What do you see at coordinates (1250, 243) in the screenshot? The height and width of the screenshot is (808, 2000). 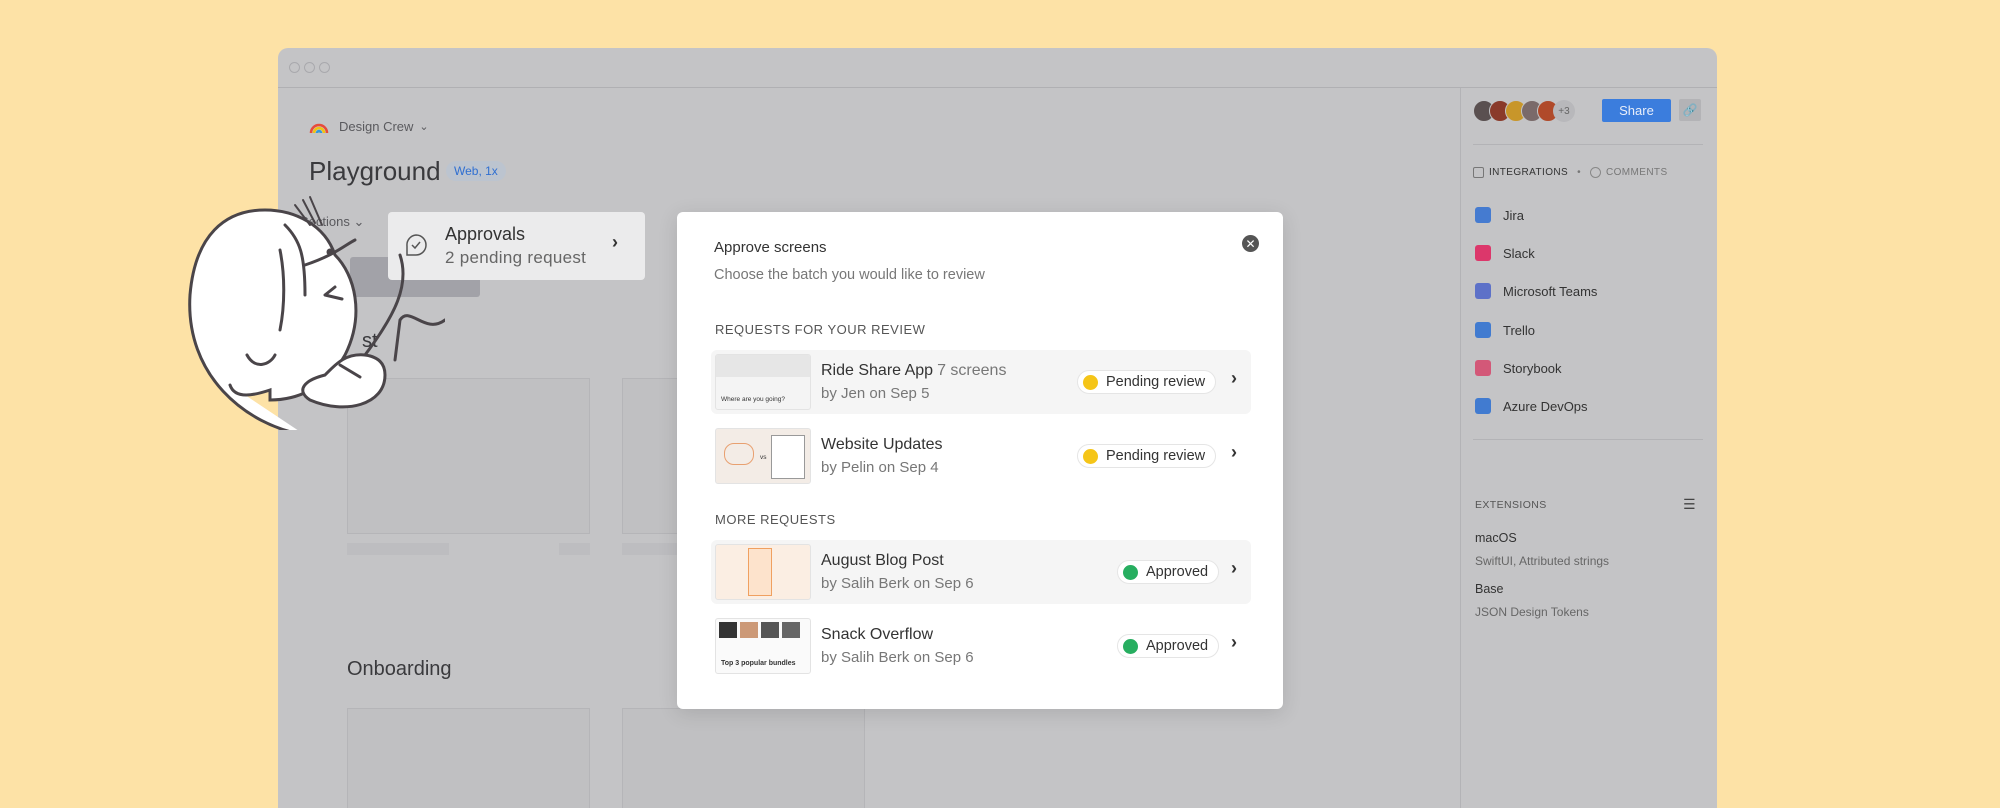 I see `close-icon: ✕` at bounding box center [1250, 243].